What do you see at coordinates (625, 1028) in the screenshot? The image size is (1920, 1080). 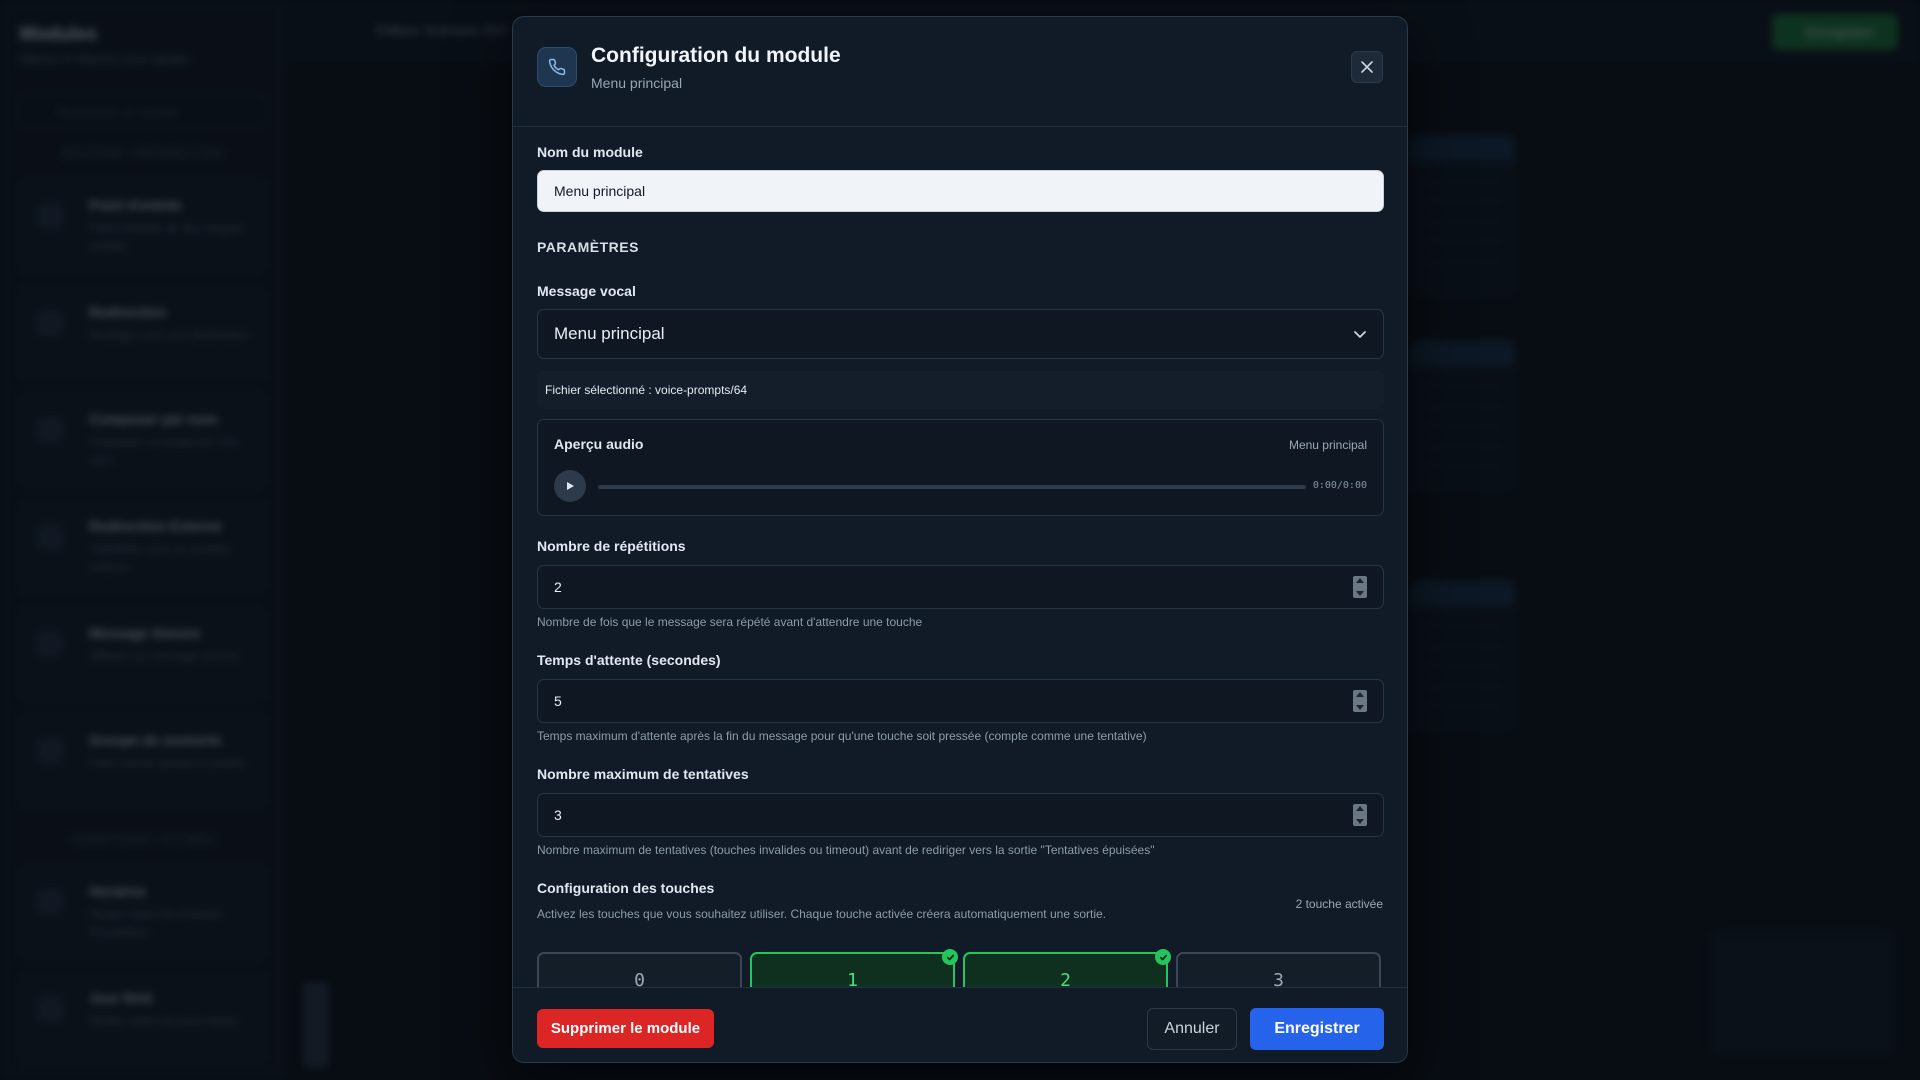 I see `delete-module-button: Supprimer le module` at bounding box center [625, 1028].